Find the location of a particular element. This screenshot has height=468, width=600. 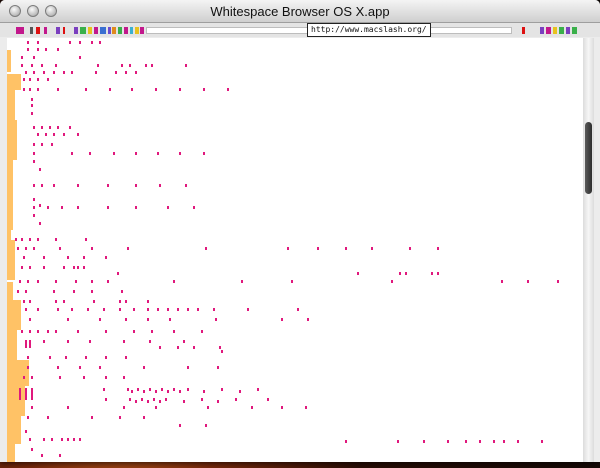

title-bar: Whitespace Browser OS X.app is located at coordinates (300, 11).